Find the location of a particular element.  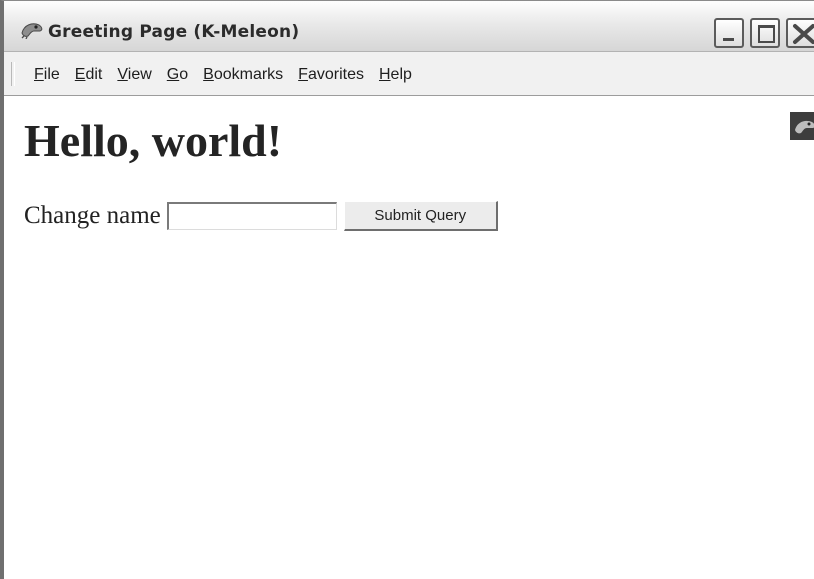

change-name-form: Change name Submit Query is located at coordinates (261, 216).